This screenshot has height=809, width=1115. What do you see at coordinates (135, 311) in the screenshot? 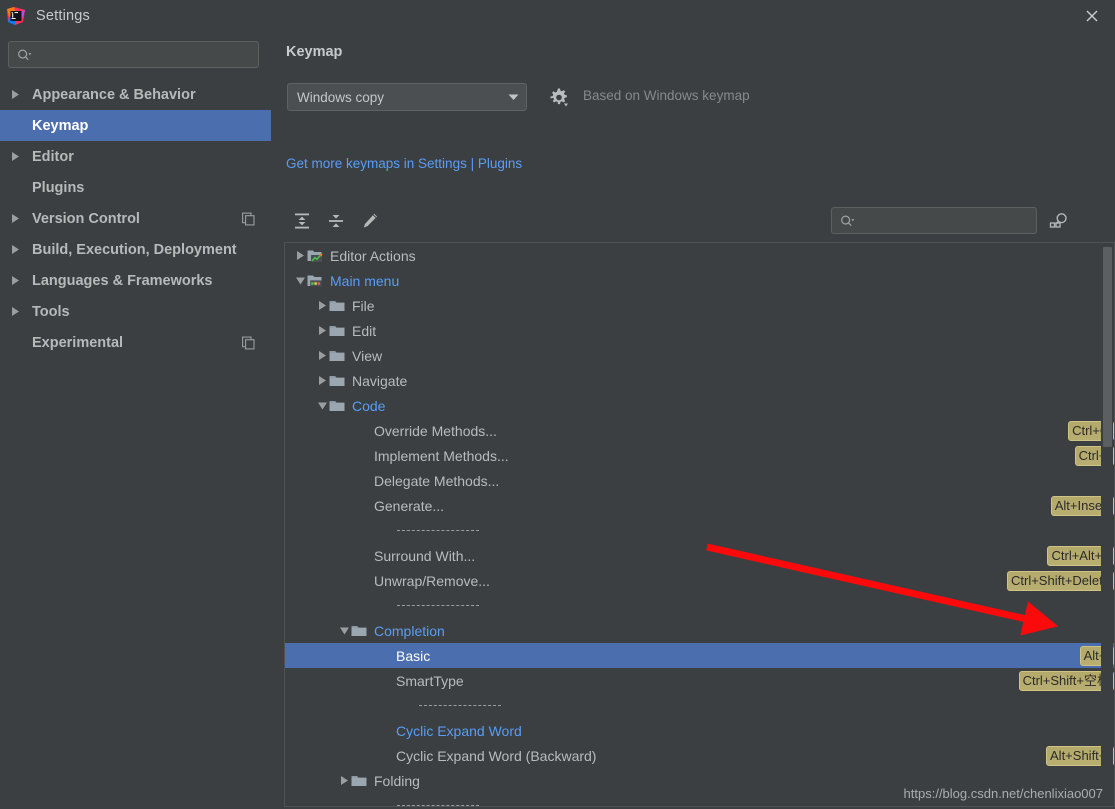
I see `sidebar-item-tools: Tools` at bounding box center [135, 311].